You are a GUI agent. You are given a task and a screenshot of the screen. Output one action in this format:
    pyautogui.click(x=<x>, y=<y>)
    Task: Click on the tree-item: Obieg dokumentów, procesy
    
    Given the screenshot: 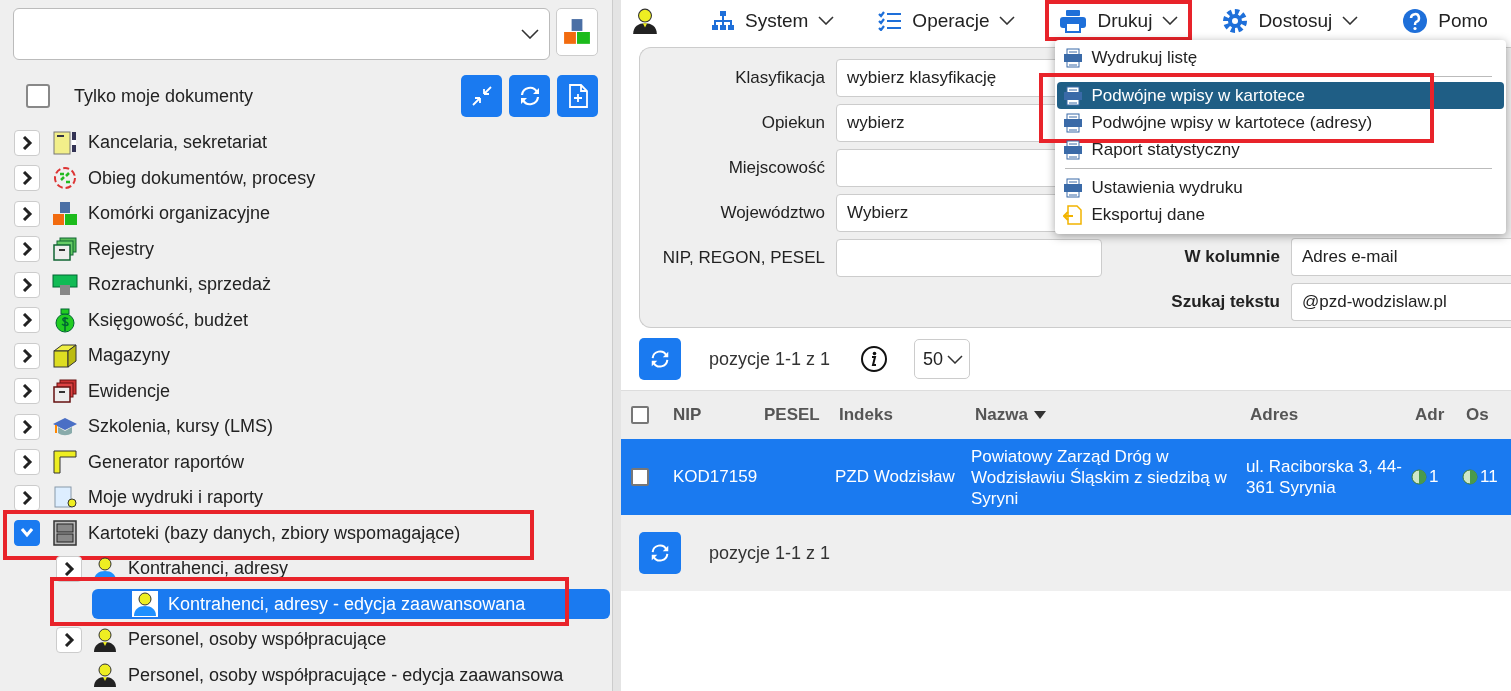 What is the action you would take?
    pyautogui.click(x=186, y=178)
    